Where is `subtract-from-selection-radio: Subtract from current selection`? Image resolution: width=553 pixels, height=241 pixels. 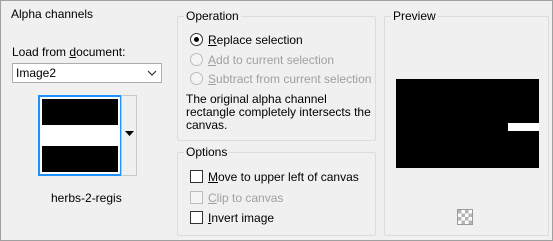
subtract-from-selection-radio: Subtract from current selection is located at coordinates (280, 79).